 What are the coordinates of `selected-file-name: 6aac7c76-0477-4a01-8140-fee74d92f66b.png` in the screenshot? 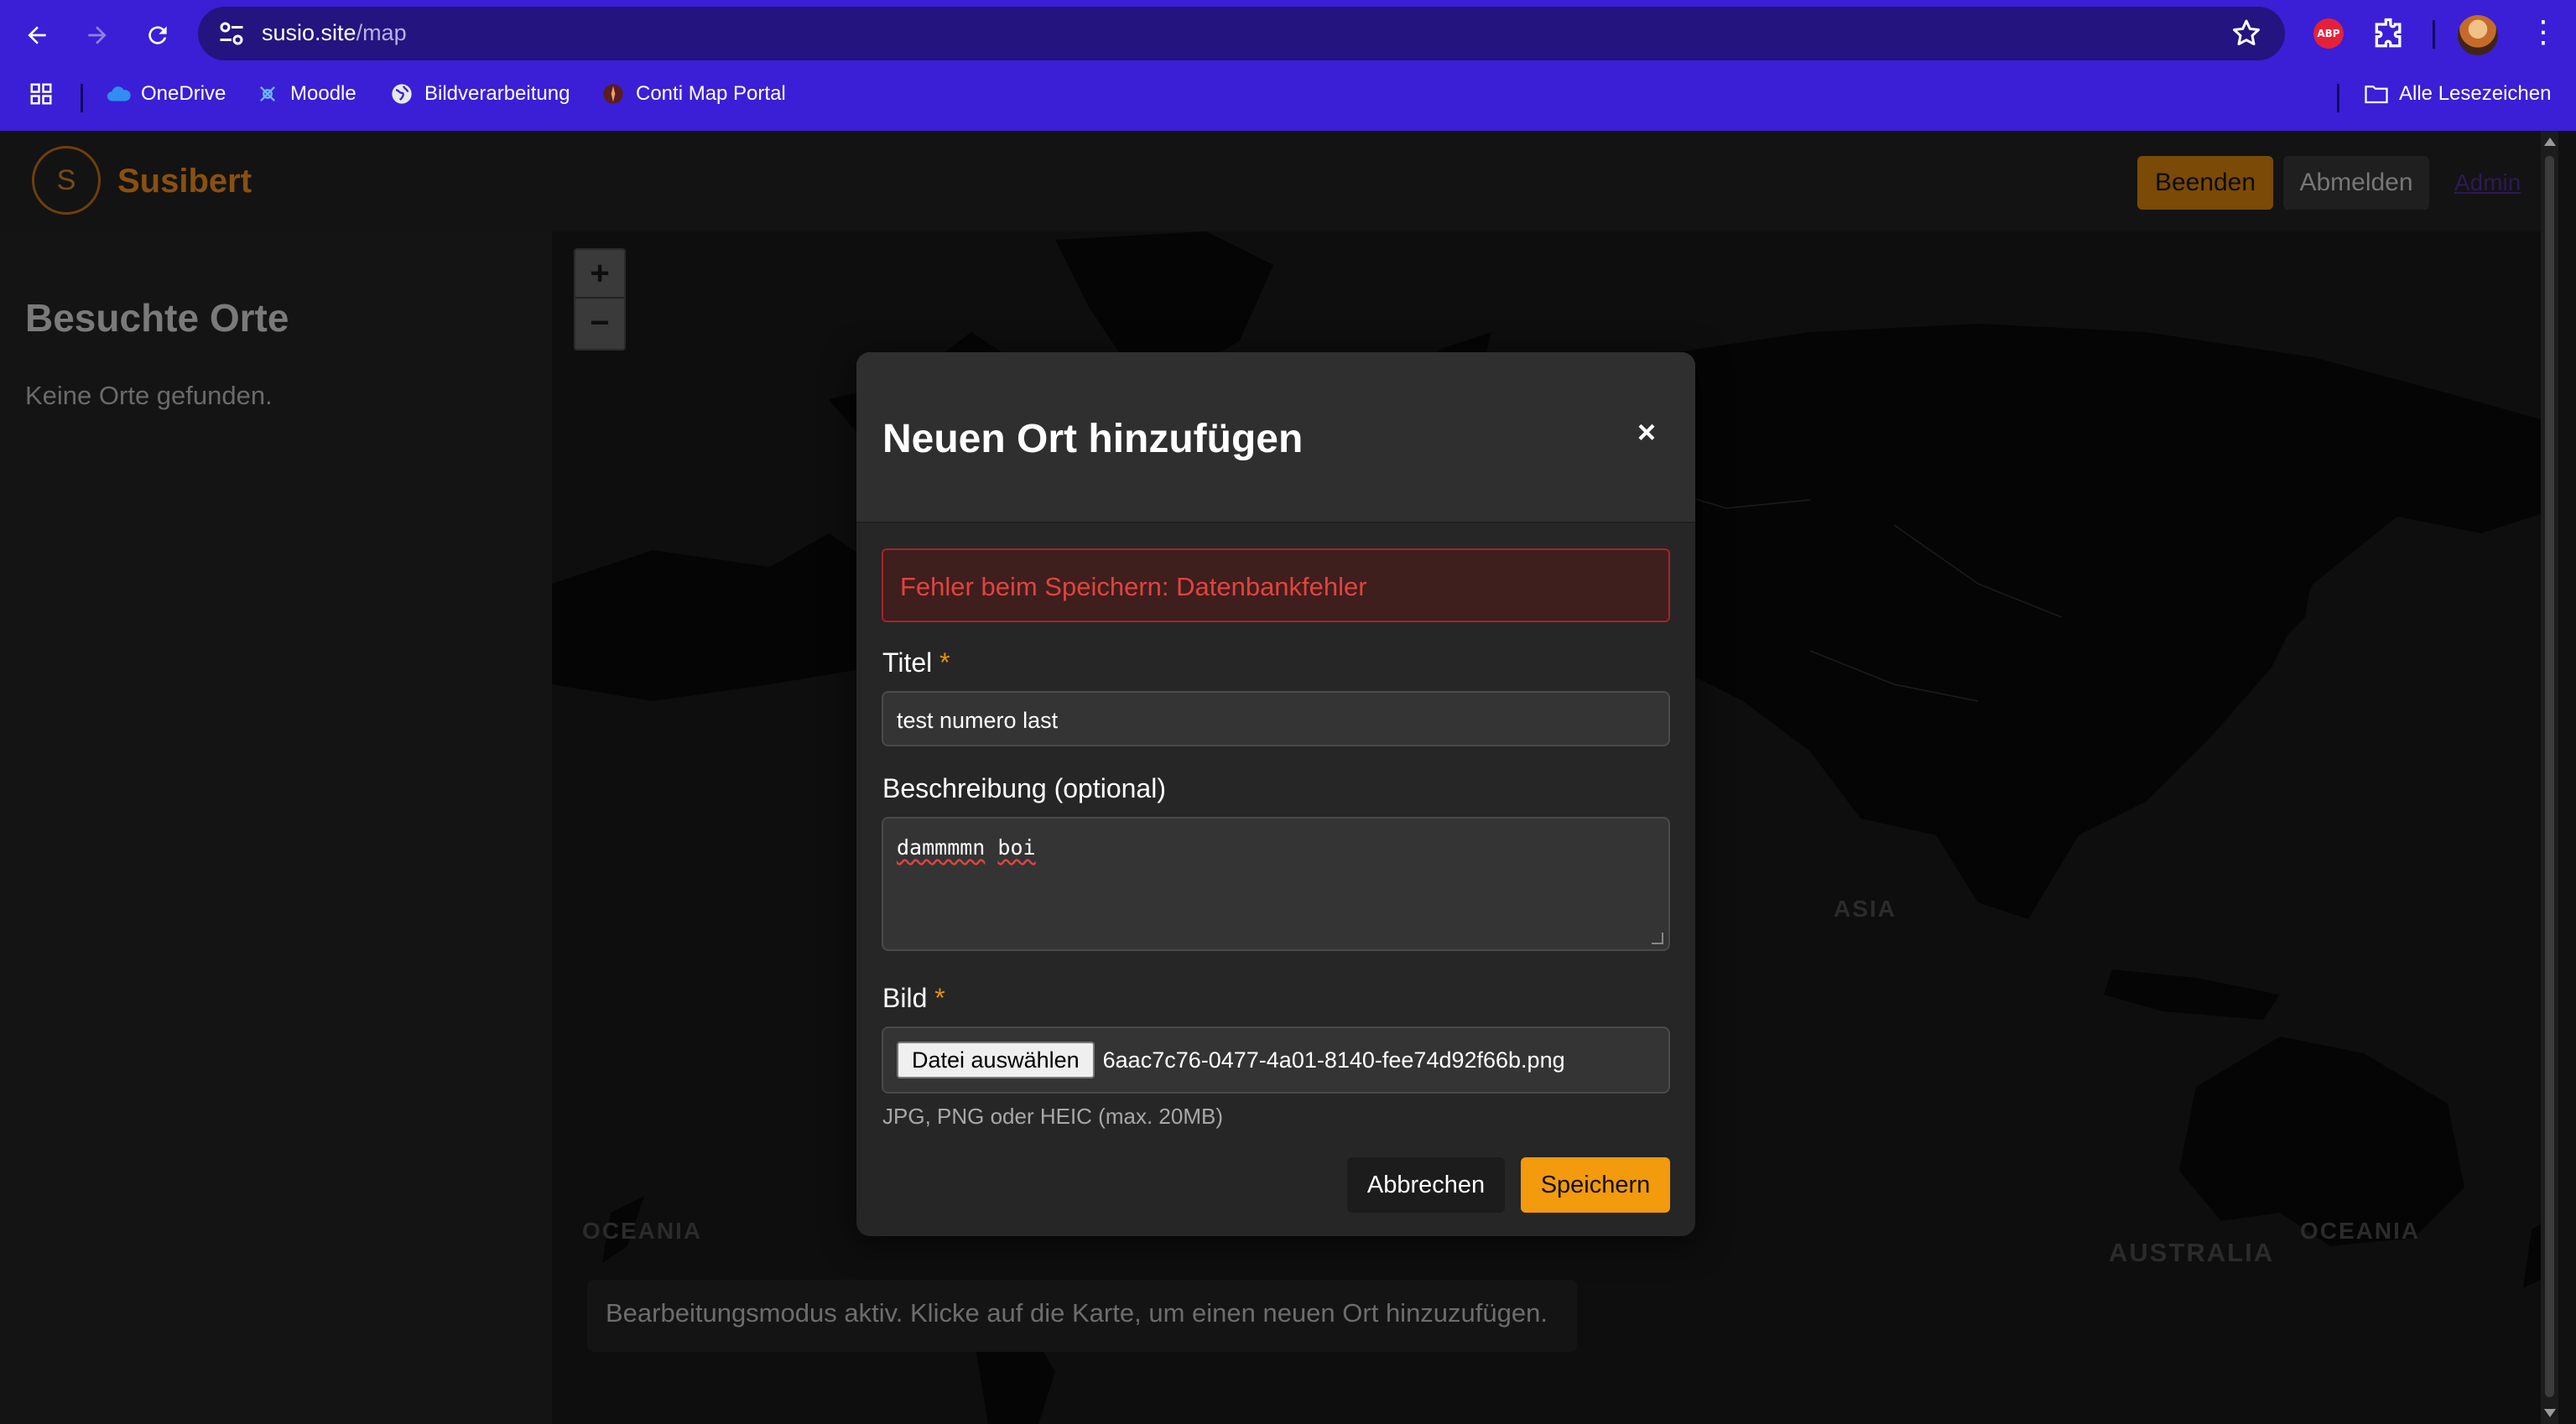 It's located at (1333, 1060).